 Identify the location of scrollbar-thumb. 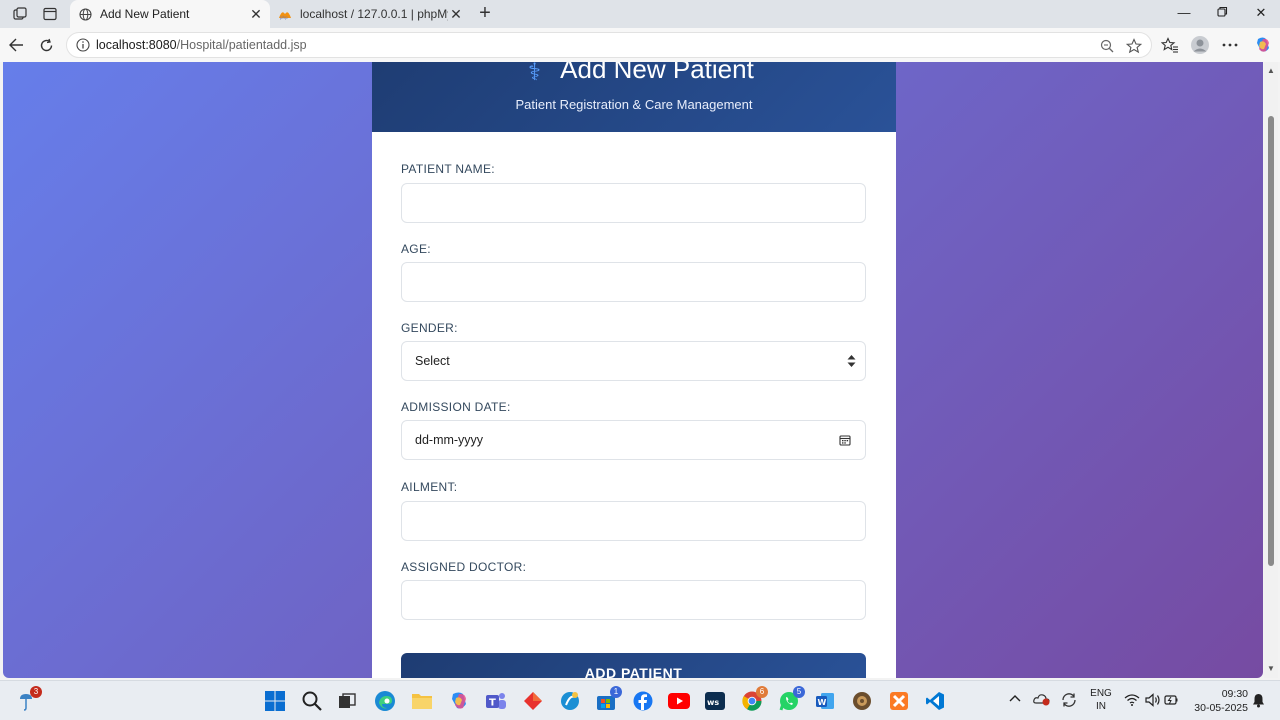
(1271, 341).